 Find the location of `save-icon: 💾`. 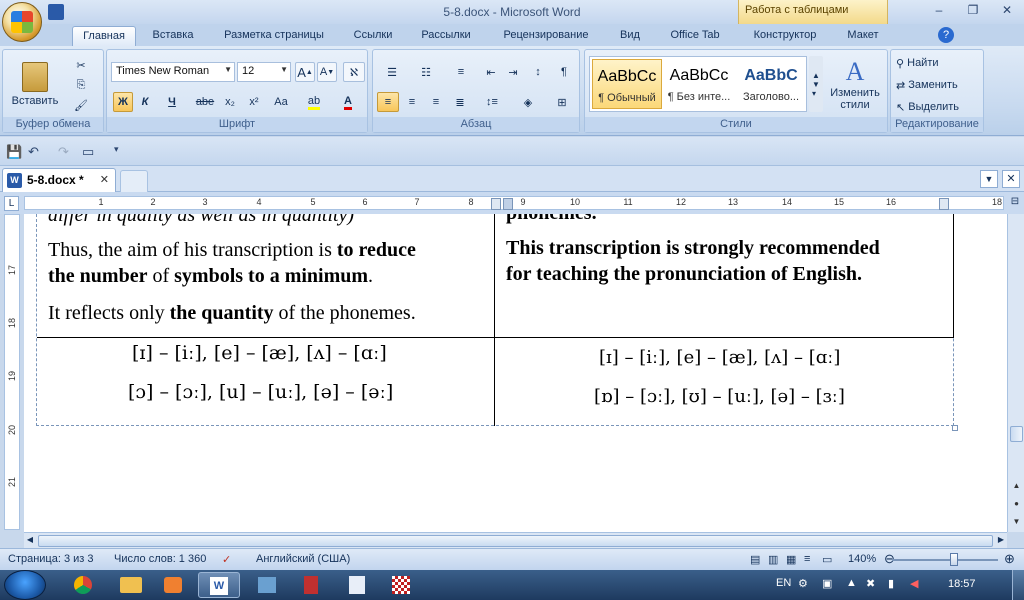

save-icon: 💾 is located at coordinates (14, 152).